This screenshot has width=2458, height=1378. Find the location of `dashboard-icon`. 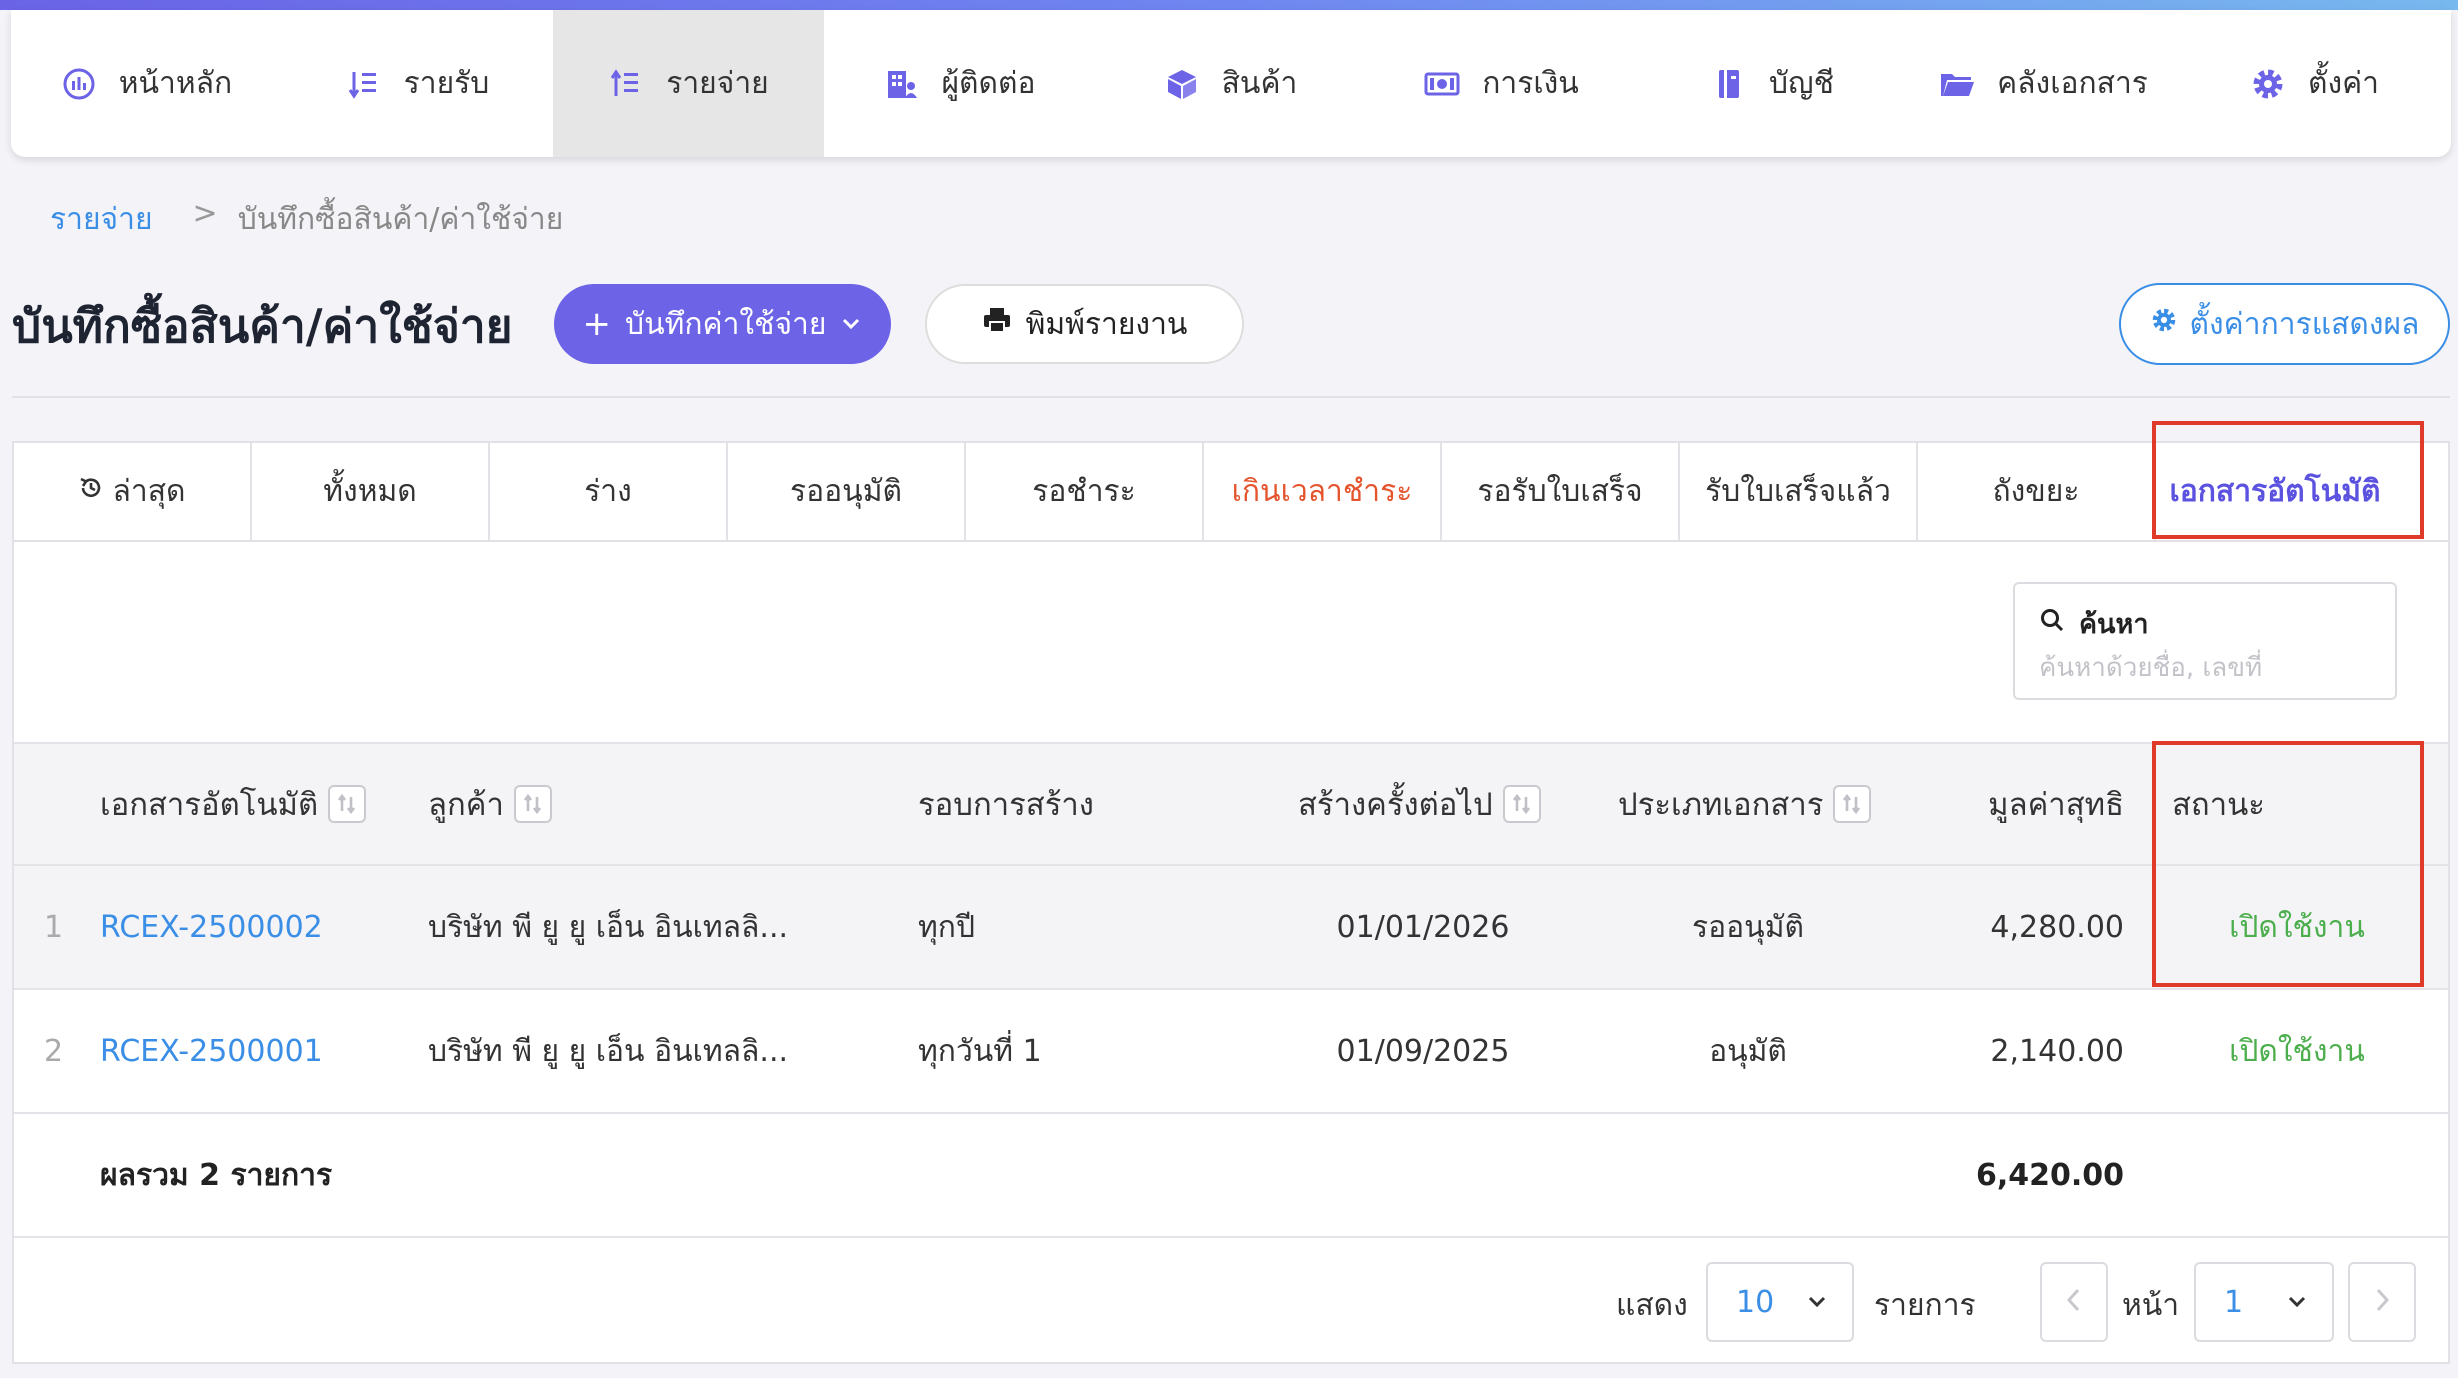

dashboard-icon is located at coordinates (79, 84).